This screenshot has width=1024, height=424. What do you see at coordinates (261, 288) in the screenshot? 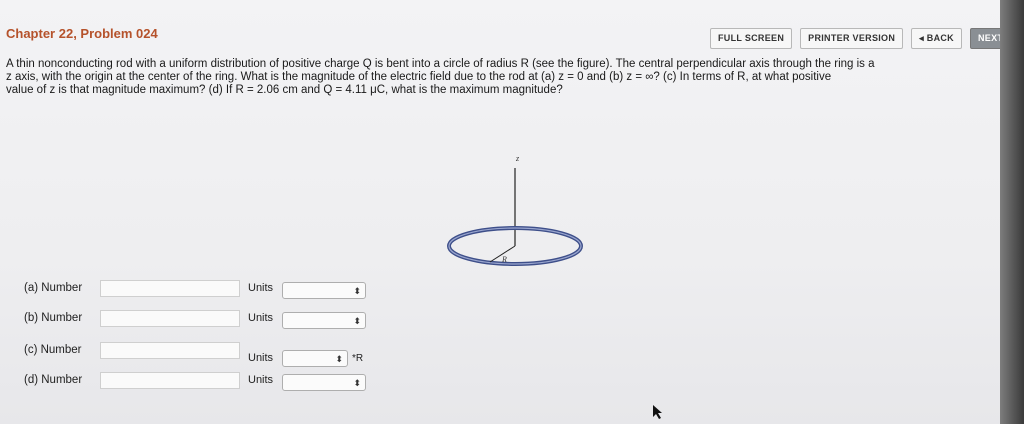
I see `units-label-a: Units` at bounding box center [261, 288].